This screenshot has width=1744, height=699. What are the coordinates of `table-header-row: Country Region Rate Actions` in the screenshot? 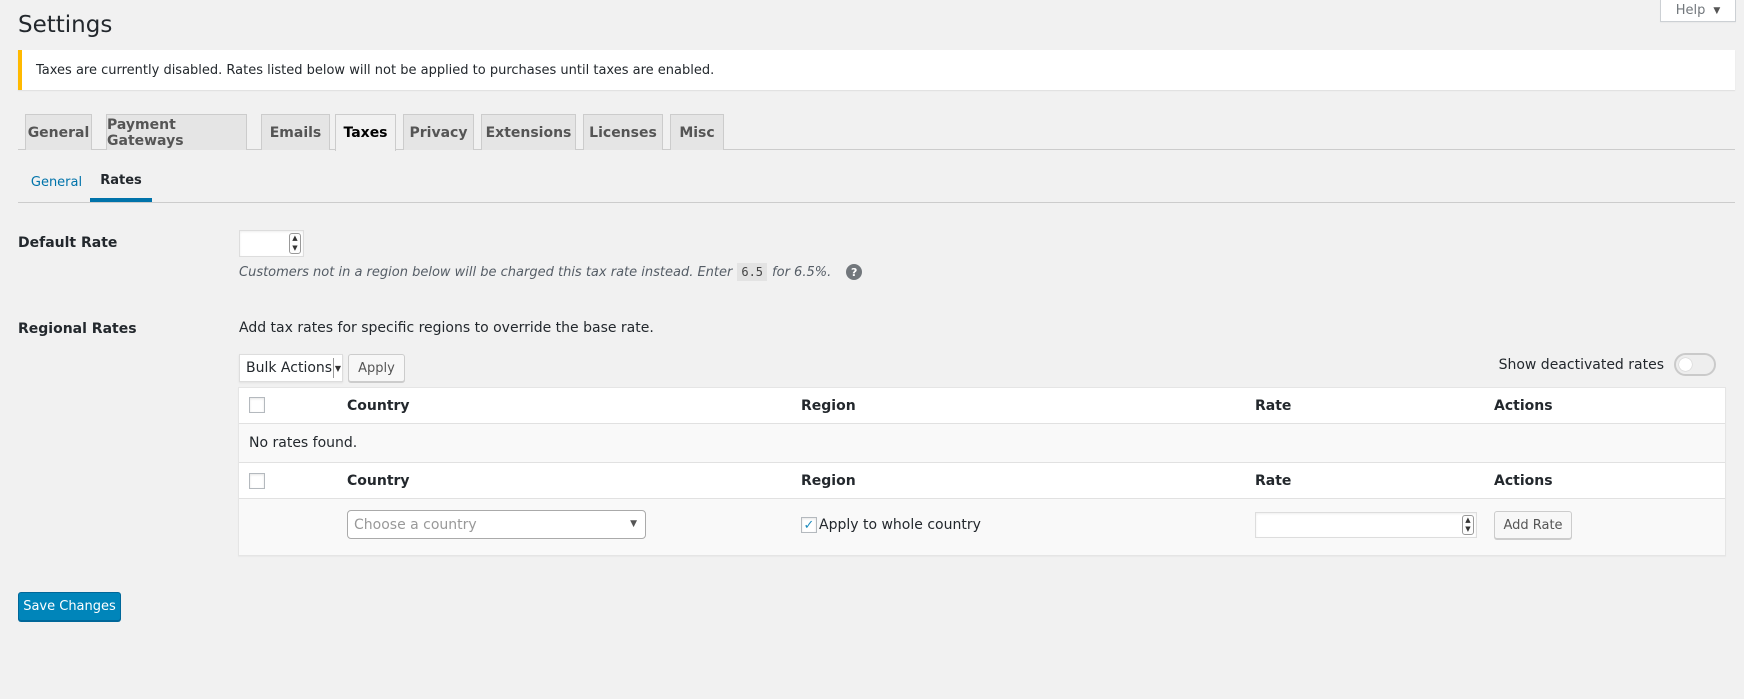 It's located at (982, 406).